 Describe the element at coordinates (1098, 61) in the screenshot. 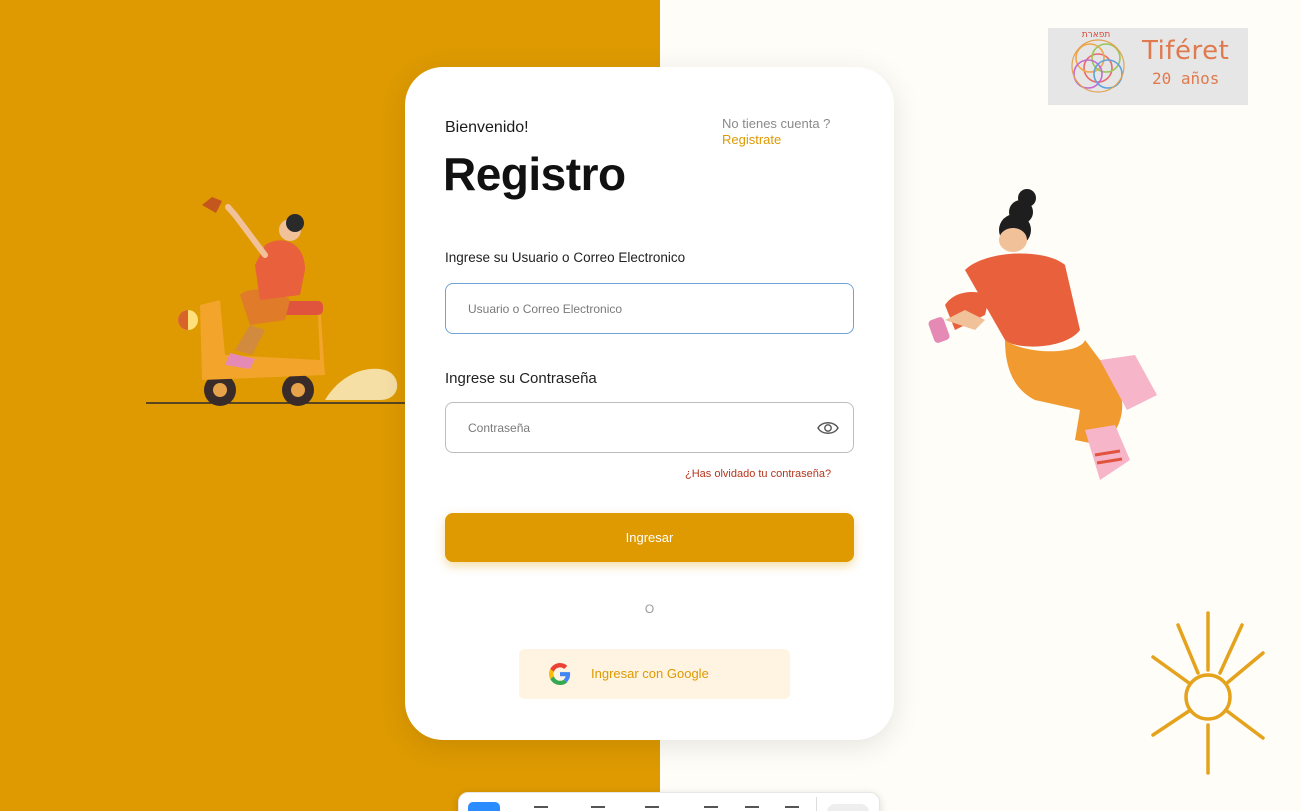

I see `tiferet-flower-logo-mark: תפארת` at that location.